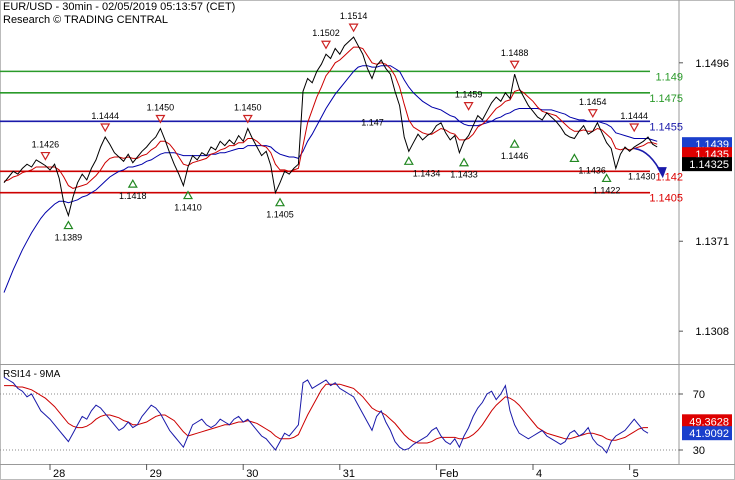  Describe the element at coordinates (712, 242) in the screenshot. I see `y-tick-label: 1.1371` at that location.